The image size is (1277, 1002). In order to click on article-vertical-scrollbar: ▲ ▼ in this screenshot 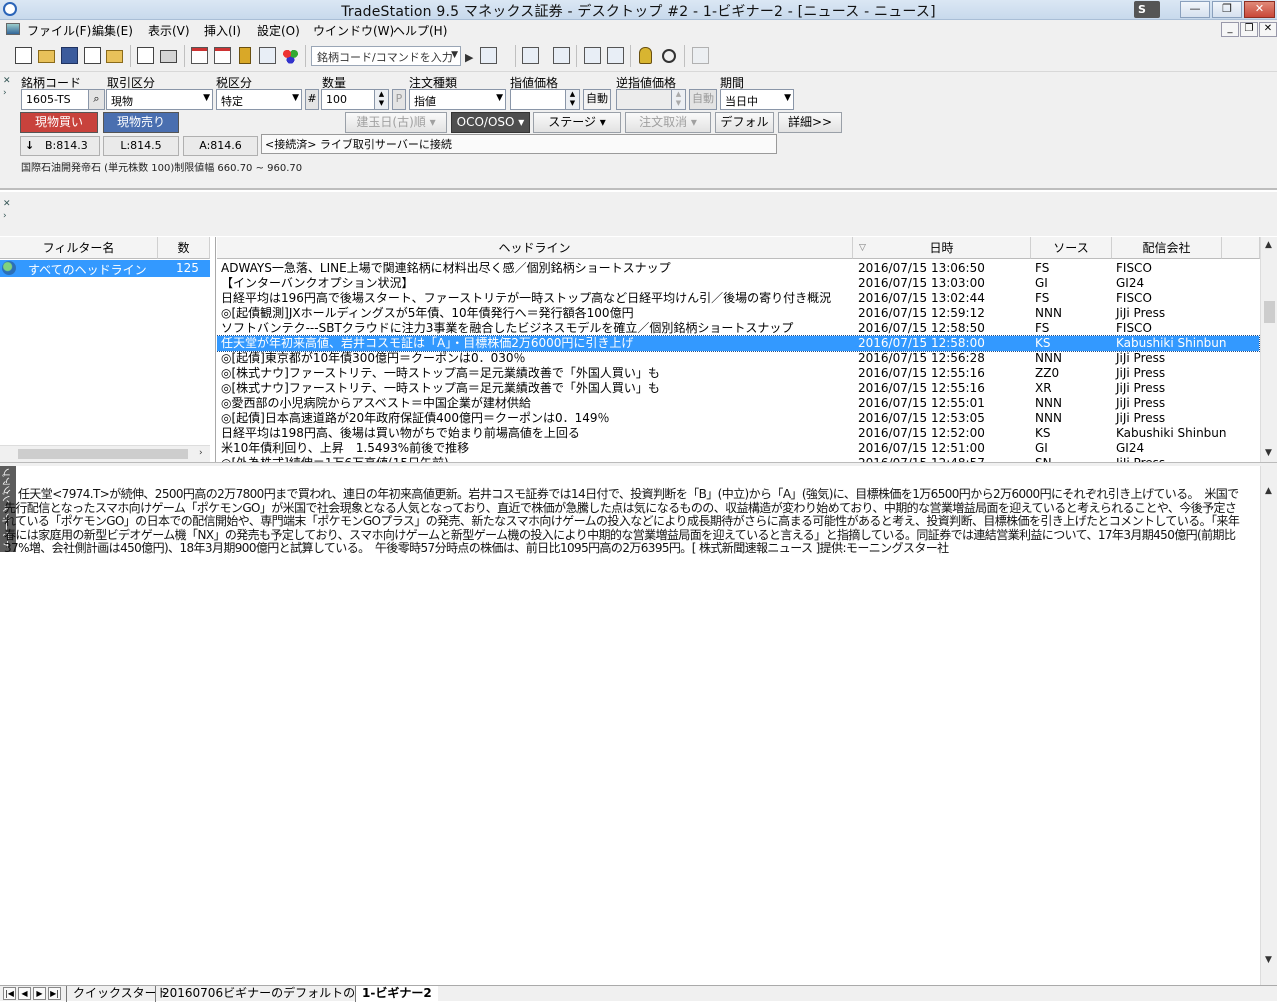, I will do `click(1268, 725)`.